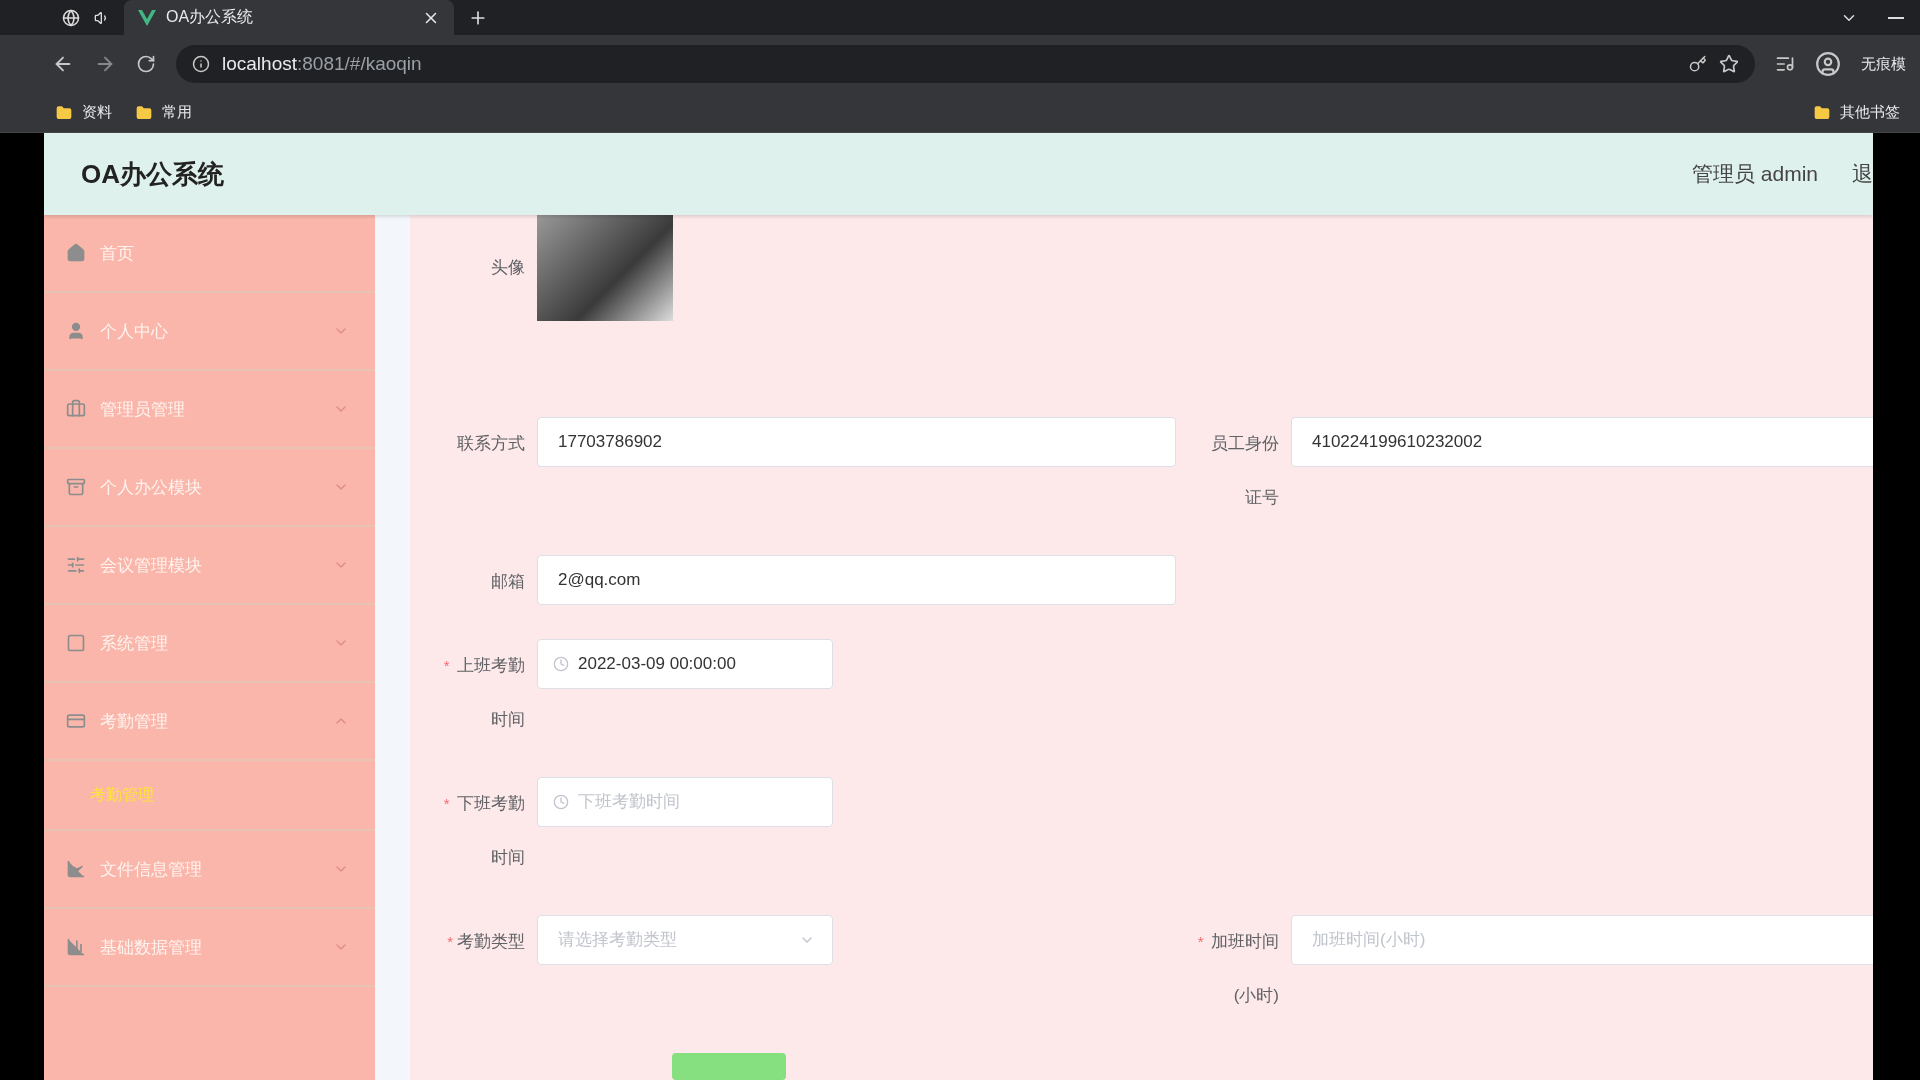 The image size is (1920, 1080). I want to click on input-field: 2@qq.com, so click(856, 580).